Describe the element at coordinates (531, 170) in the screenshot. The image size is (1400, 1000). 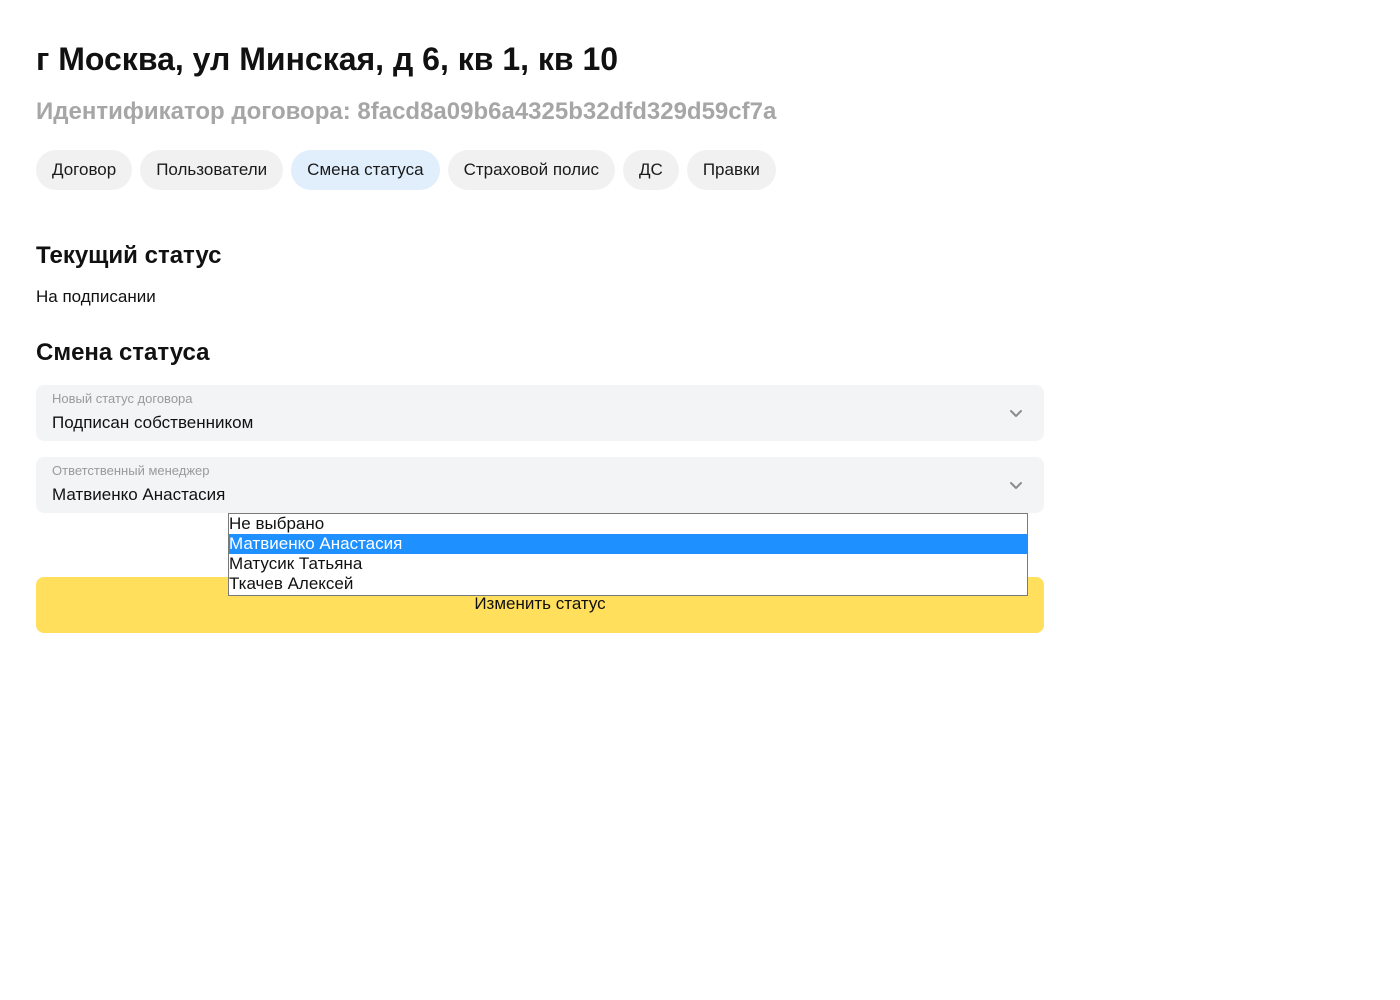
I see `tab-insurance-policy: Страховой полис` at that location.